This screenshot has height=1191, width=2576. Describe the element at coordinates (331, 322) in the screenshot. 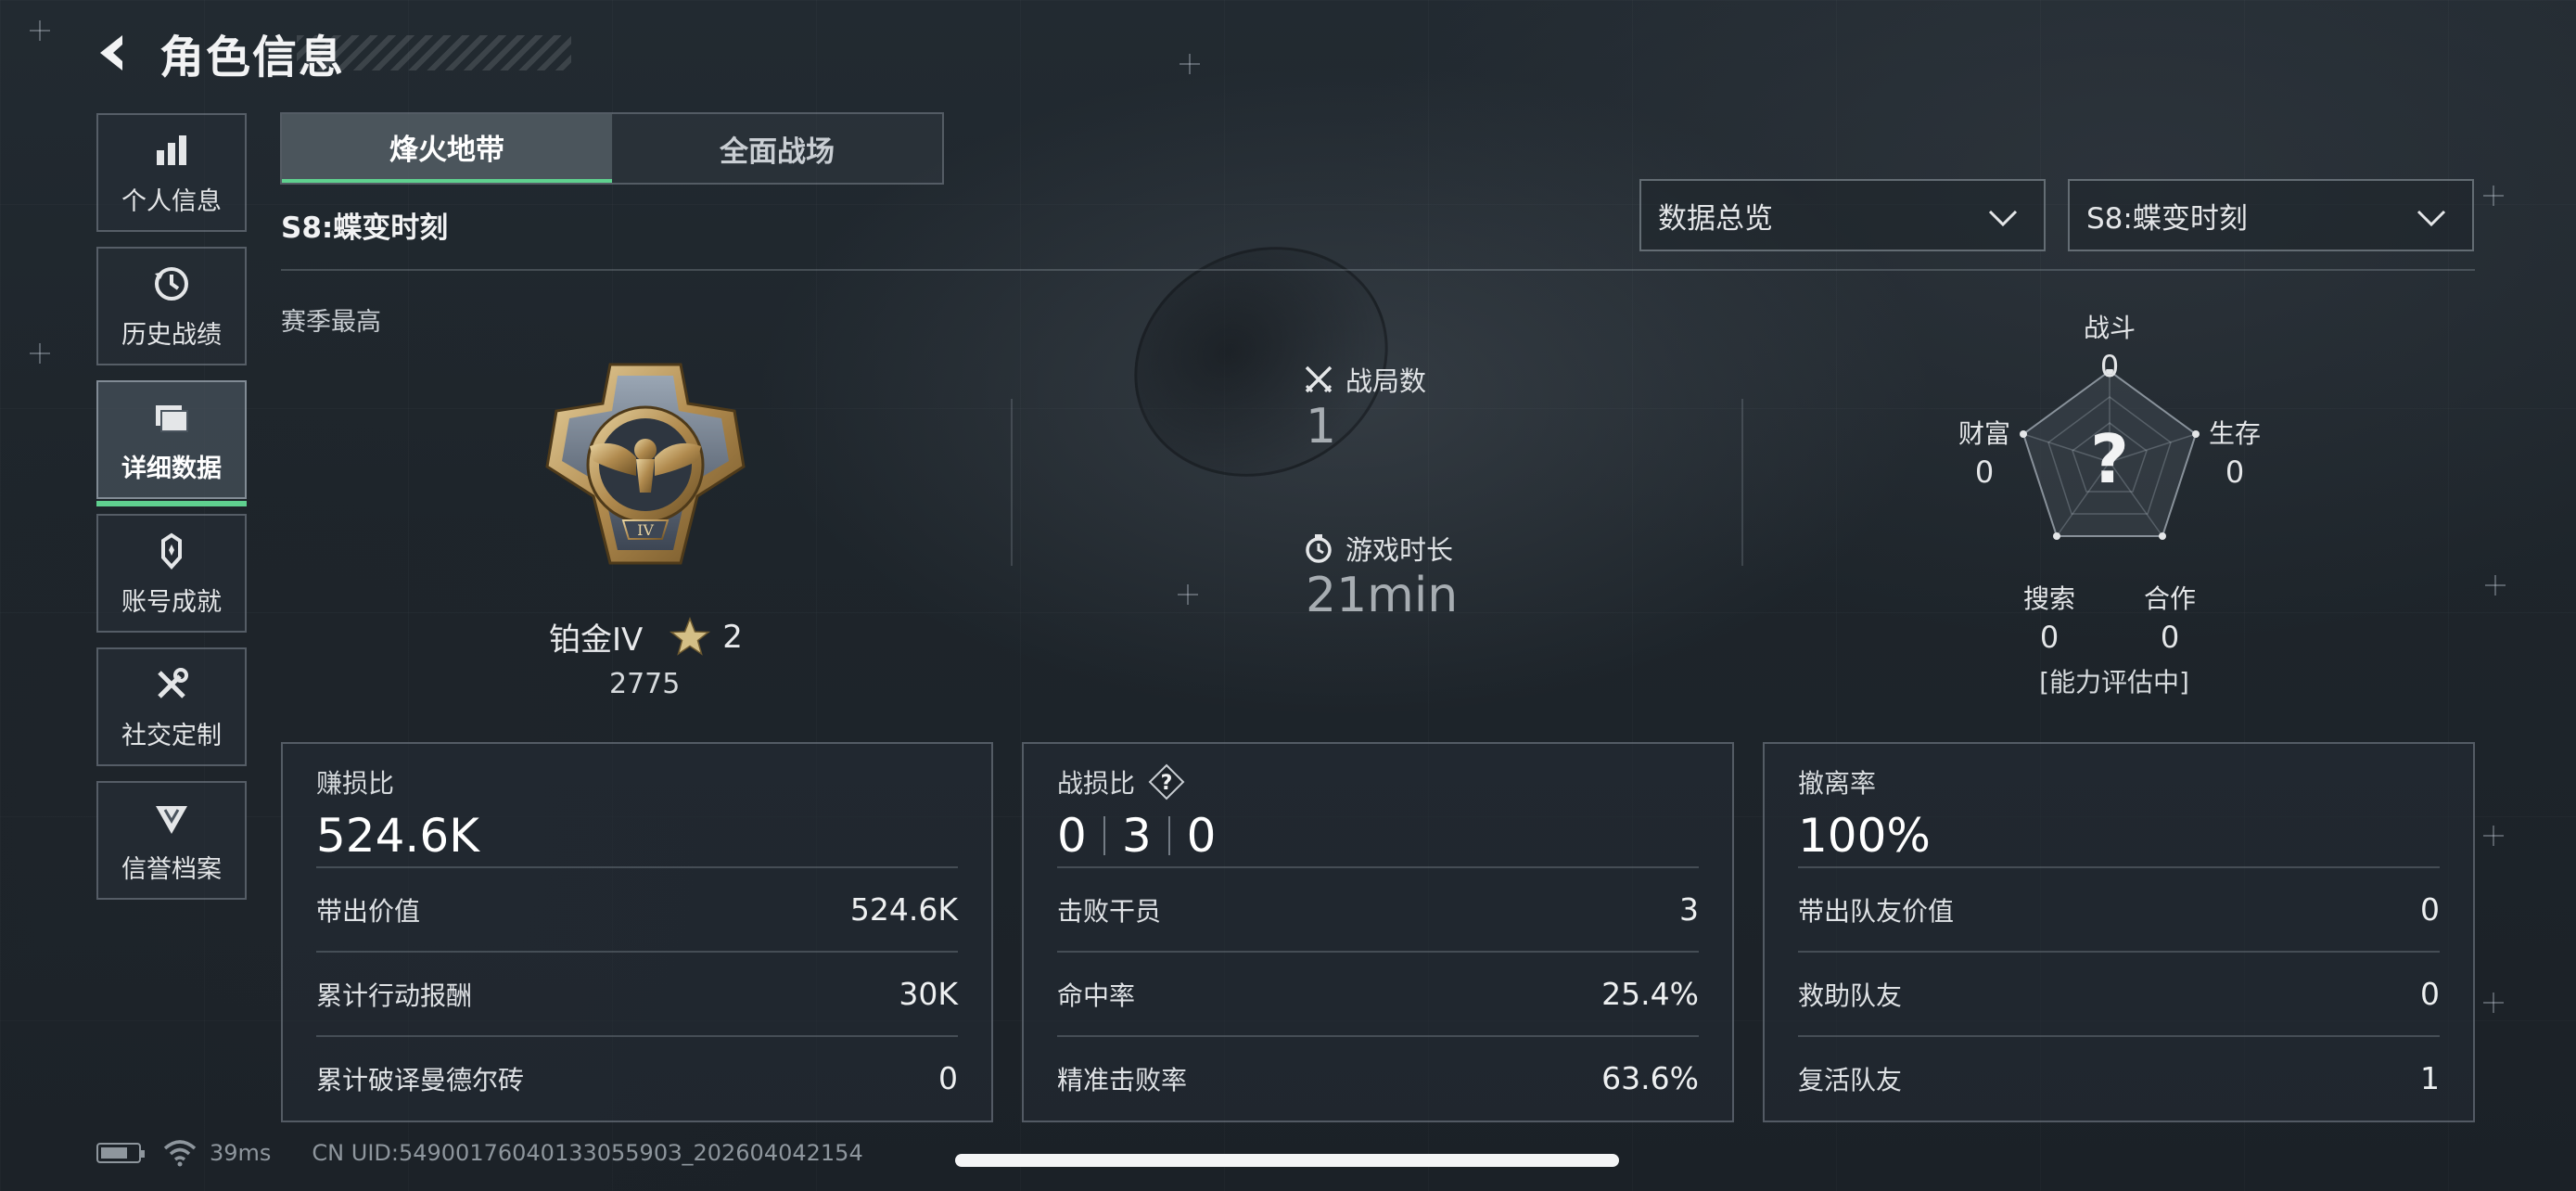

I see `season-best-label: 赛季最高` at that location.